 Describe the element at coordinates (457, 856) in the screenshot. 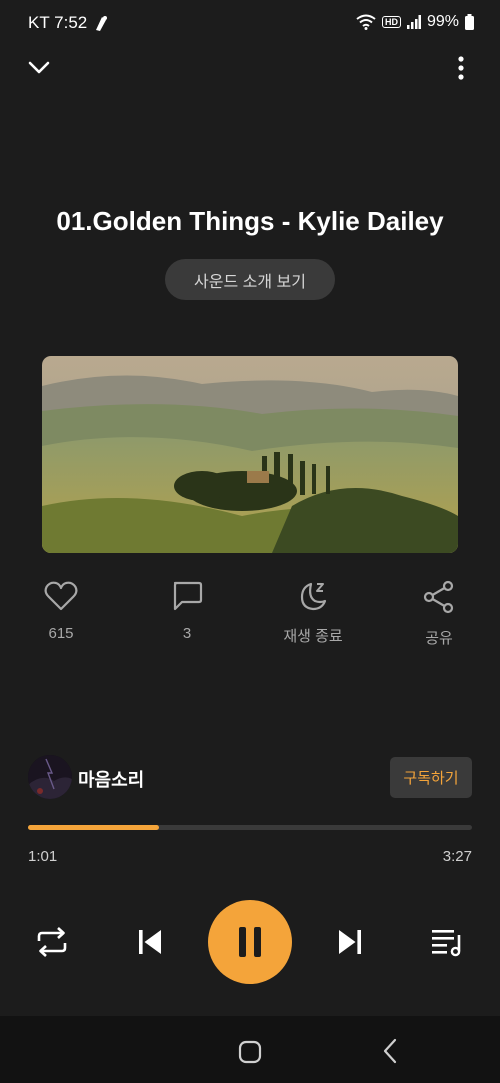

I see `total-time: 3:27` at that location.